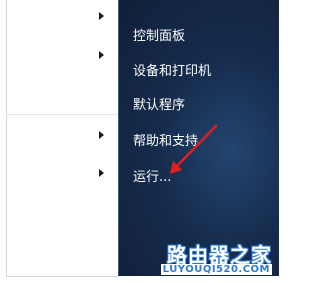 The width and height of the screenshot is (320, 283). I want to click on watermark-url: LUYOUQI520.COM, so click(216, 269).